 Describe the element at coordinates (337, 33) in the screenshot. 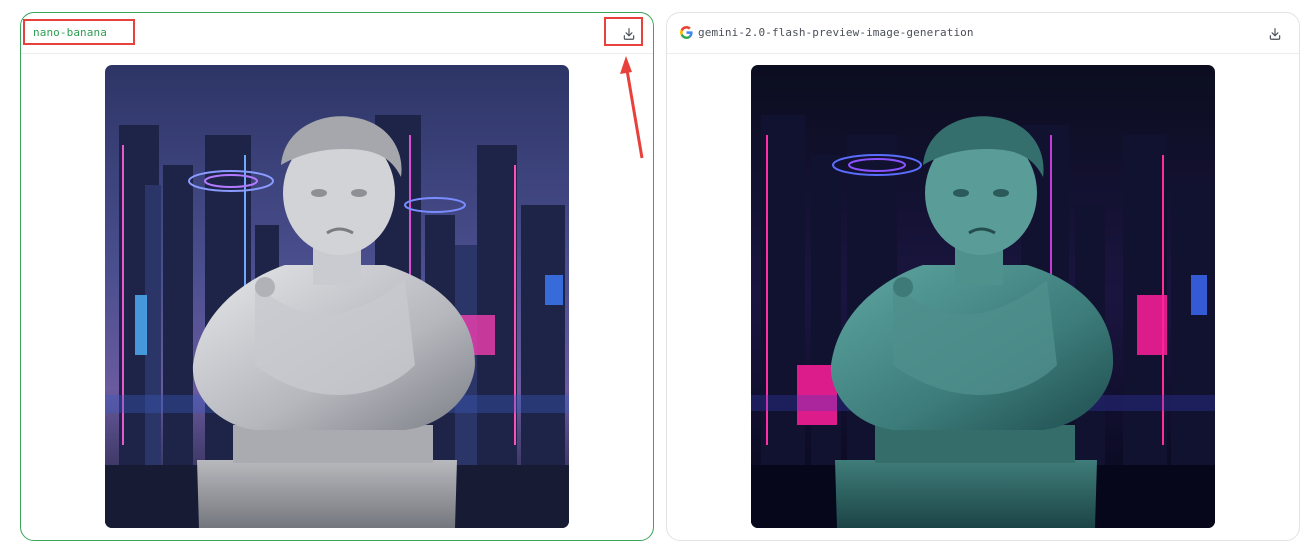

I see `panel-header: nano-banana` at that location.